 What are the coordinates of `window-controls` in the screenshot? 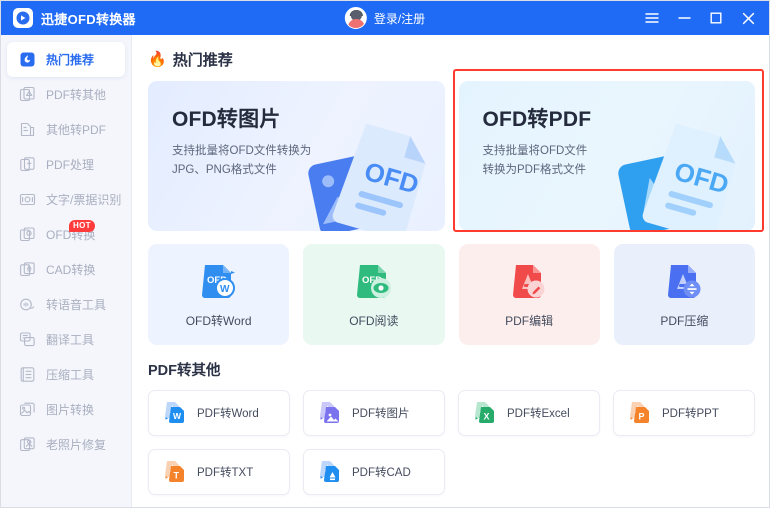 It's located at (703, 18).